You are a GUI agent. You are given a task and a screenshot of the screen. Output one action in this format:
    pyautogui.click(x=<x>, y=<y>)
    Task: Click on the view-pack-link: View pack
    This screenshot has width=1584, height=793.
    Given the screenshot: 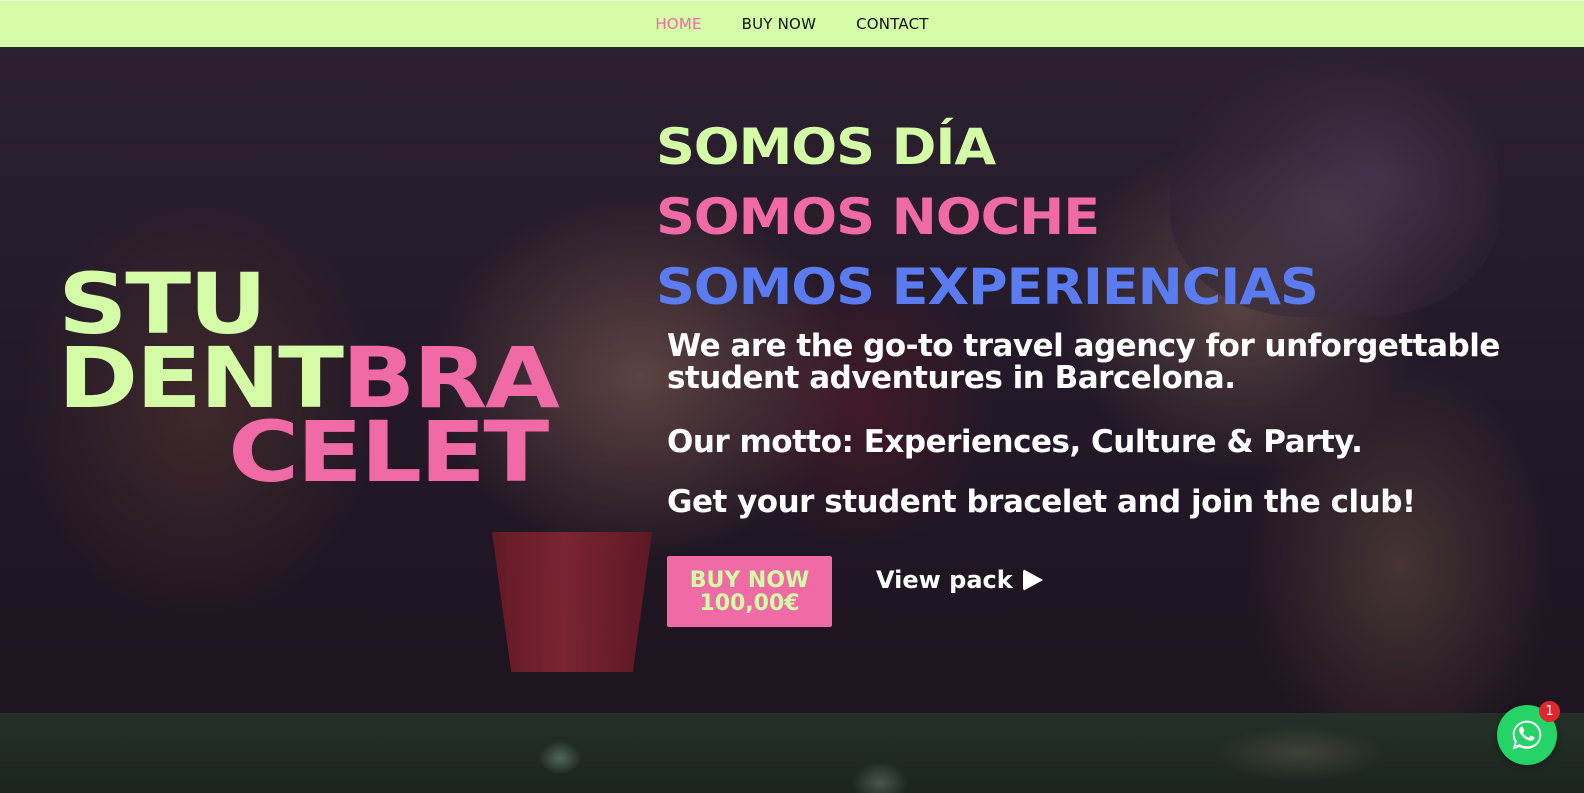 What is the action you would take?
    pyautogui.click(x=959, y=580)
    